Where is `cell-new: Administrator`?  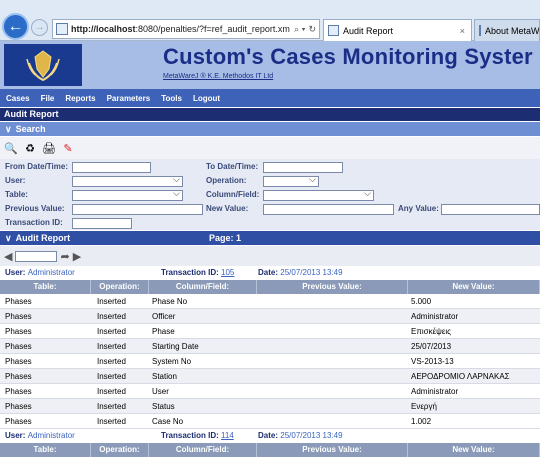 cell-new: Administrator is located at coordinates (435, 316).